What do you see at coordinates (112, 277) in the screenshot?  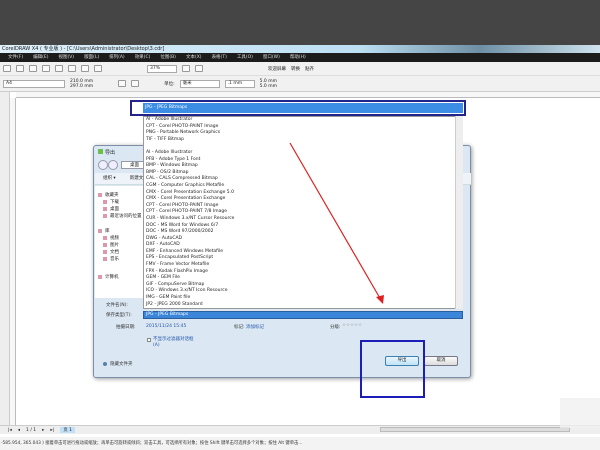 I see `nav-item-label: 计算机` at bounding box center [112, 277].